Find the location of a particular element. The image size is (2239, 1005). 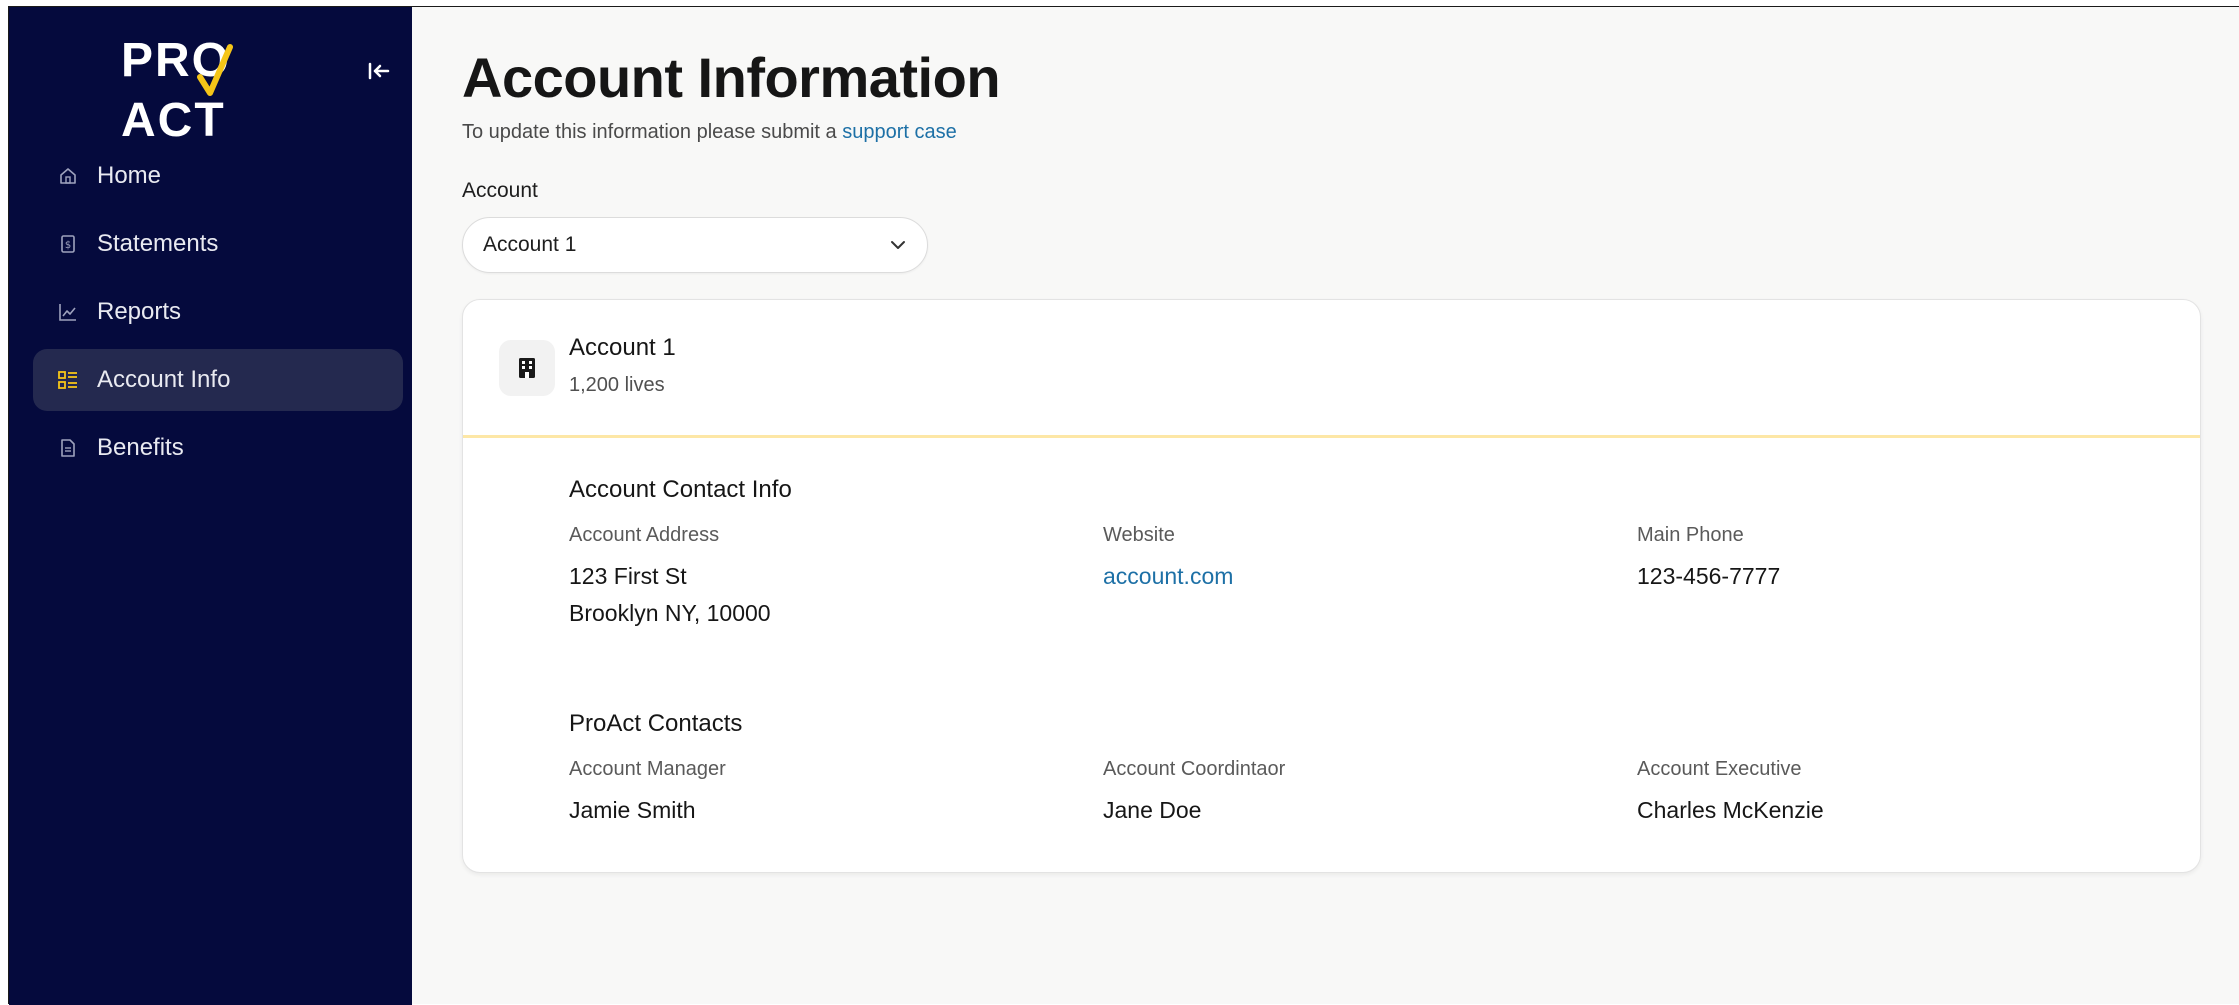

sidebar-item-home: Home is located at coordinates (218, 176).